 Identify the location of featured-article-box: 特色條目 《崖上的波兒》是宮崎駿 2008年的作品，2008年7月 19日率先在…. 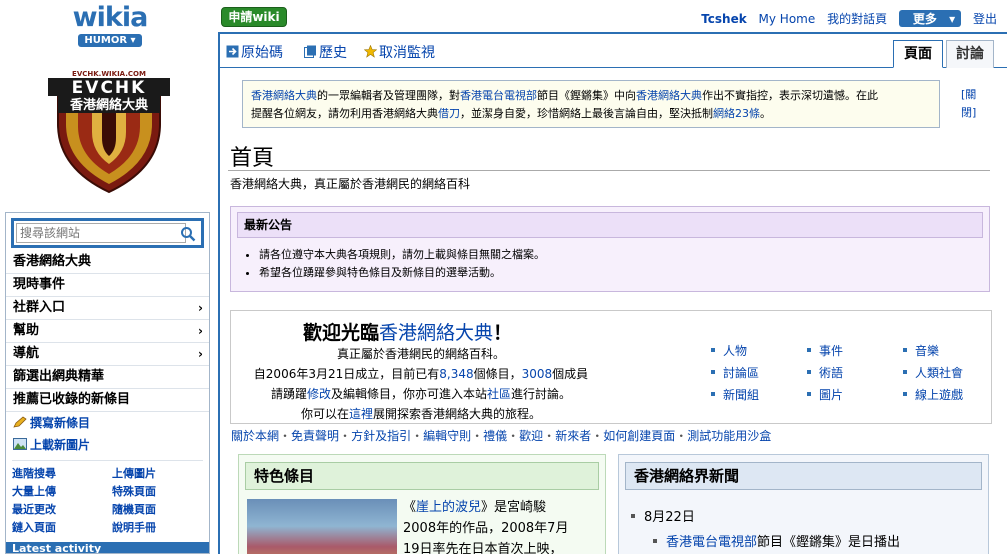
(422, 504).